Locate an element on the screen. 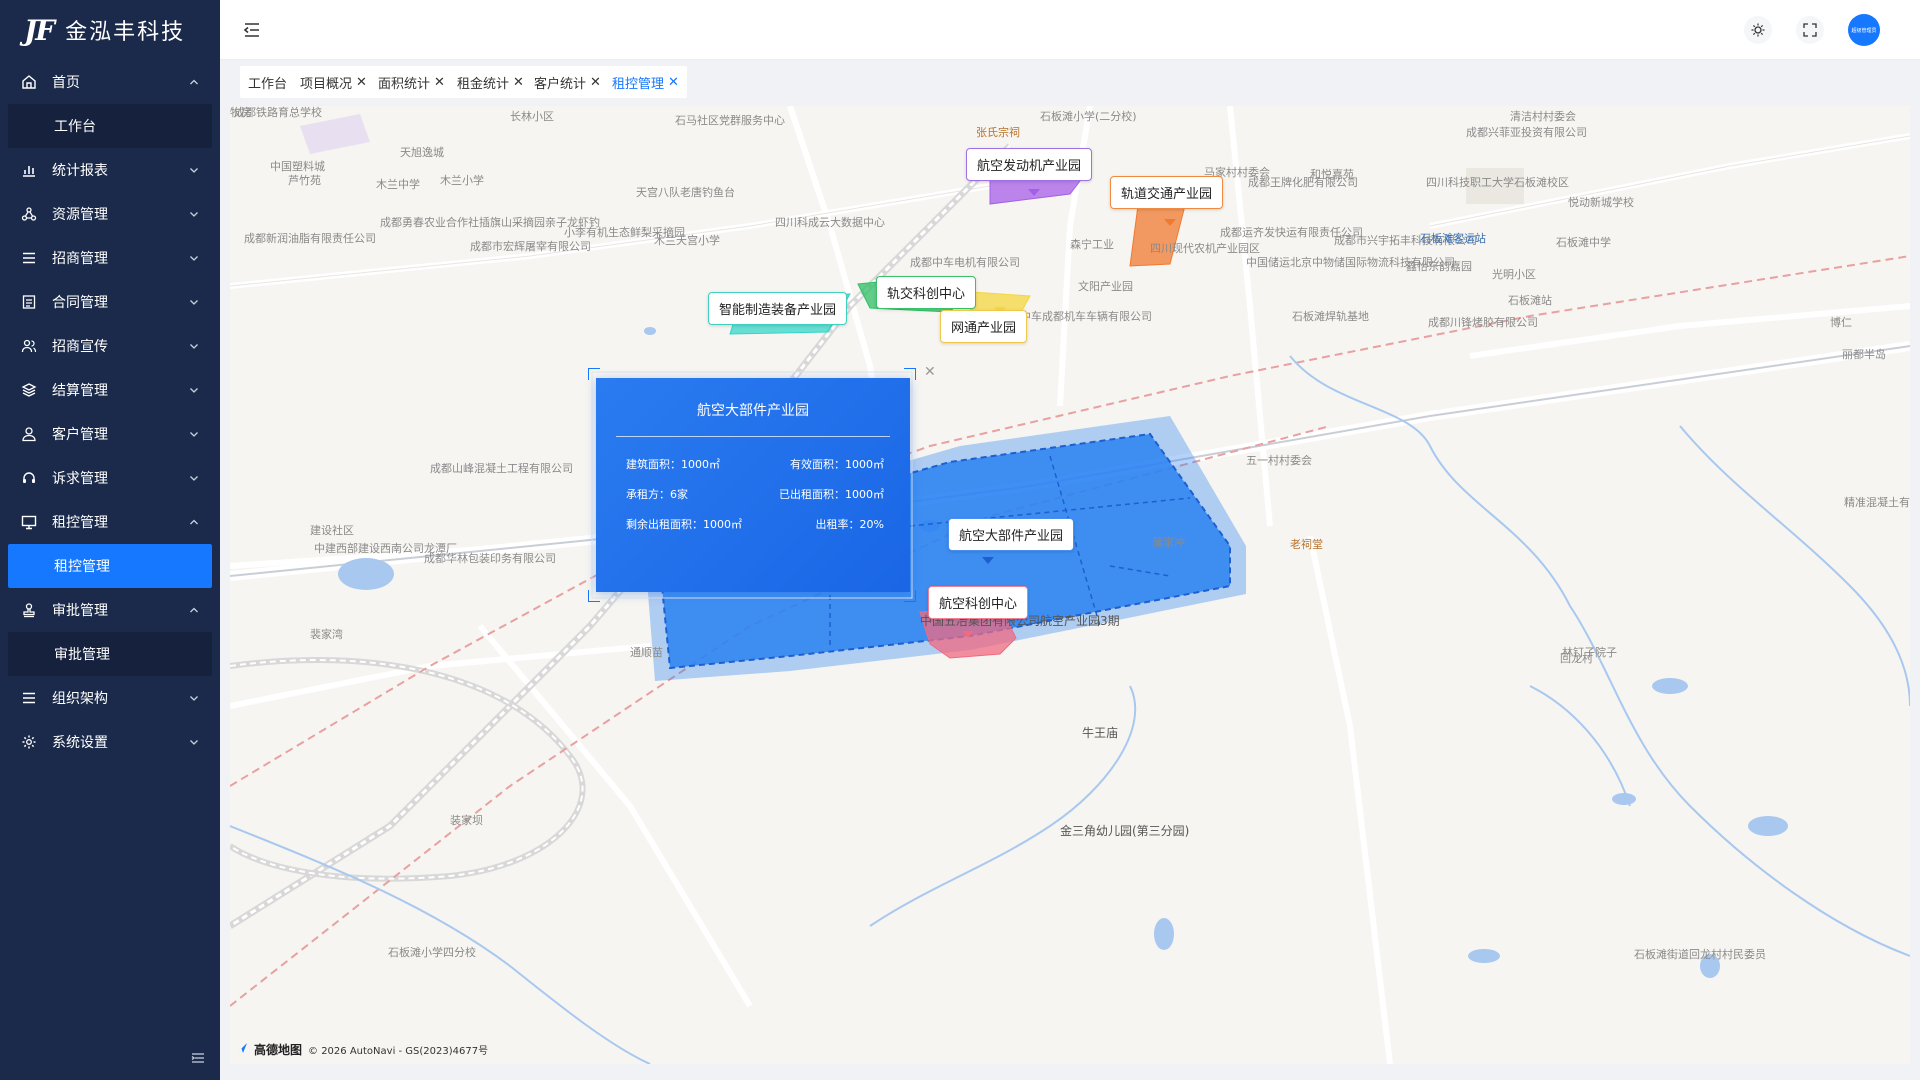  map-poi-label: 木兰中学 is located at coordinates (398, 185).